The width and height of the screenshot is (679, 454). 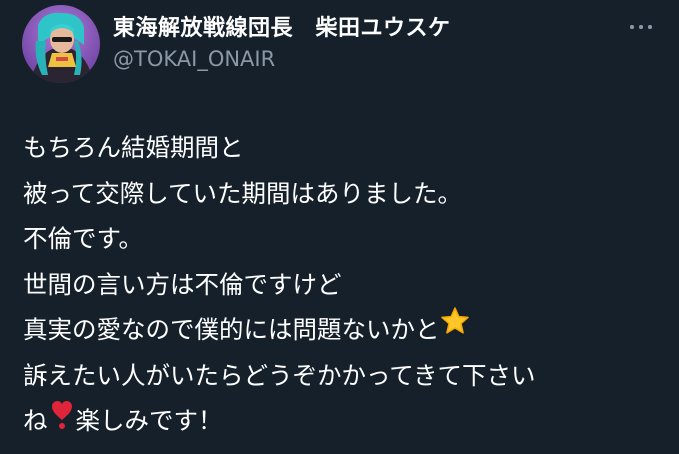 I want to click on avatar-image, so click(x=61, y=44).